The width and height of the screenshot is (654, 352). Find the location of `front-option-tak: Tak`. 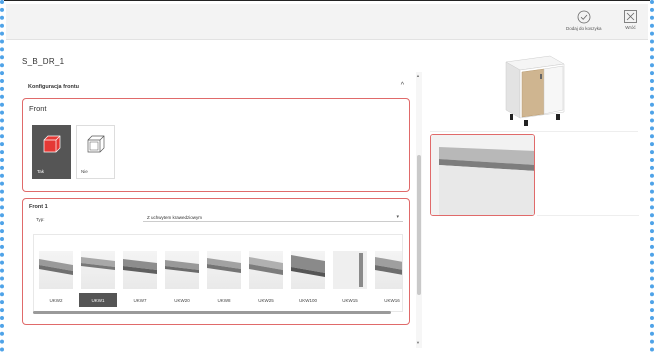

front-option-tak: Tak is located at coordinates (51, 152).